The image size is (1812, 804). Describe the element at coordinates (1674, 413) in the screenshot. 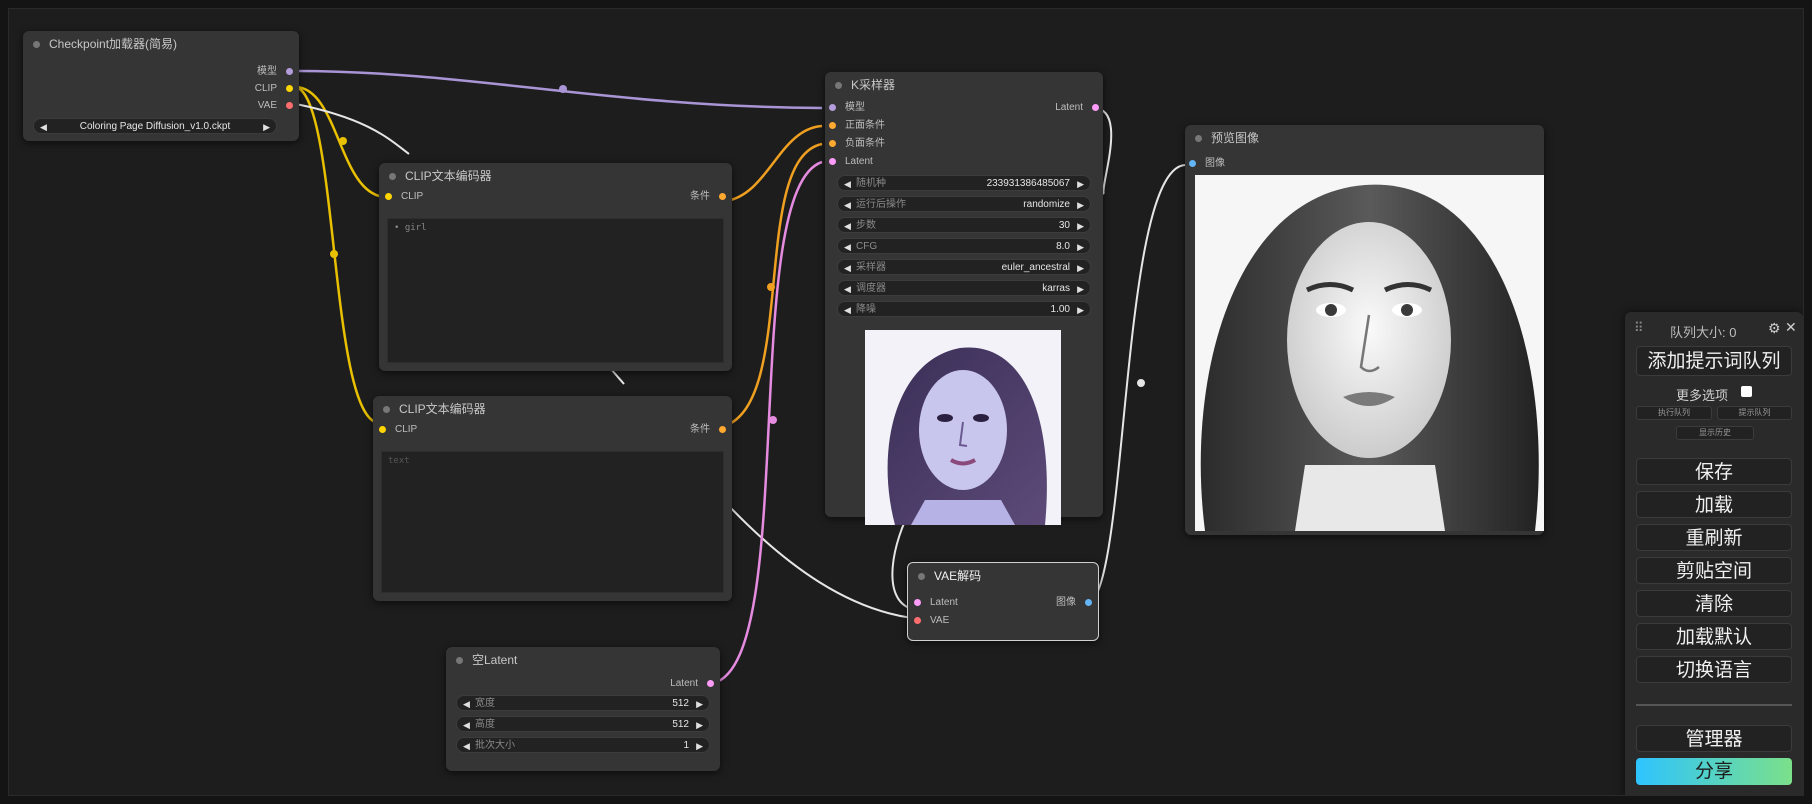

I see `queue-front-button: 执行队列` at that location.